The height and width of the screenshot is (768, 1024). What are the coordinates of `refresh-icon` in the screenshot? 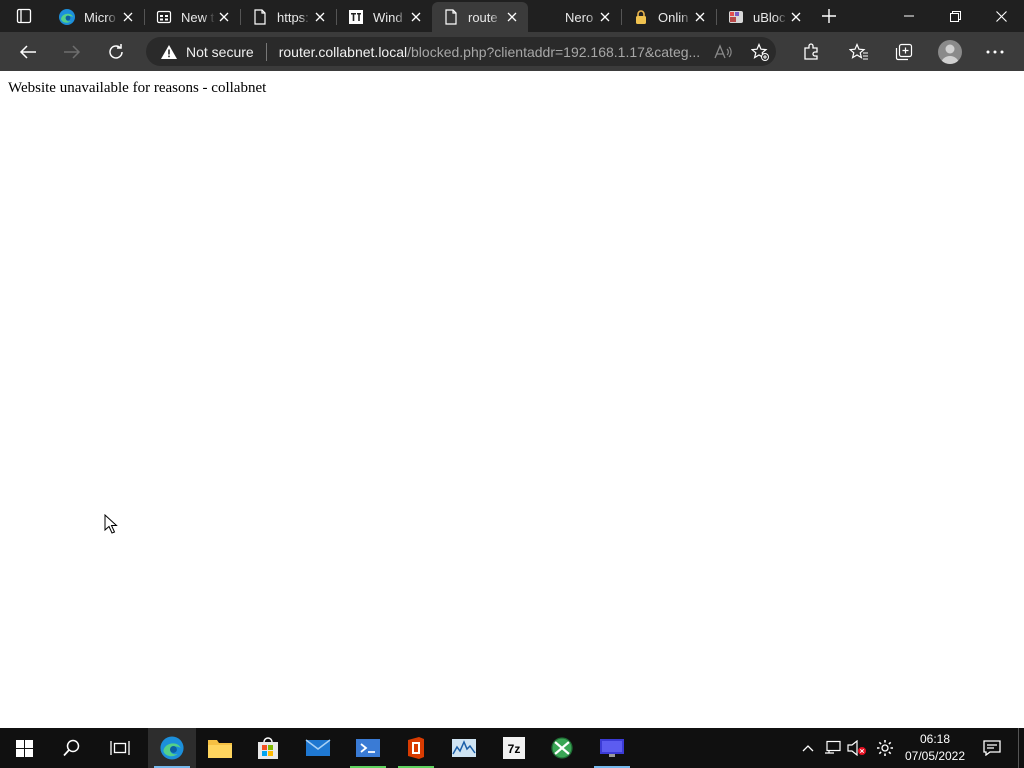 It's located at (116, 51).